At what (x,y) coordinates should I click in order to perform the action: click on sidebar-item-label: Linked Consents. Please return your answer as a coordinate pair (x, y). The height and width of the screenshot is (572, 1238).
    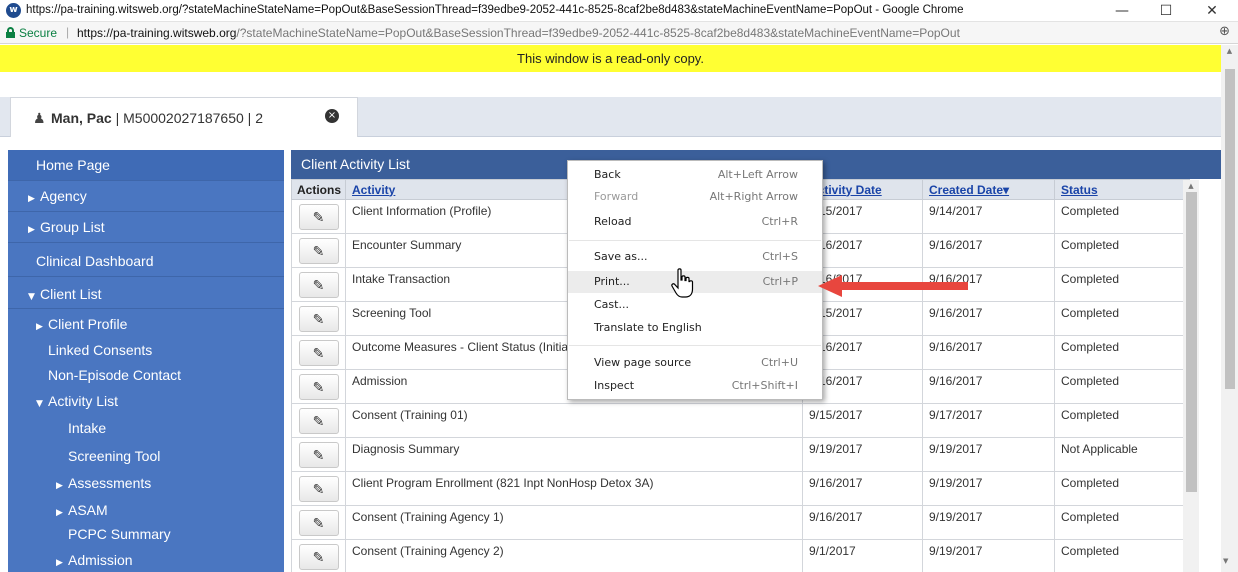
    Looking at the image, I should click on (100, 350).